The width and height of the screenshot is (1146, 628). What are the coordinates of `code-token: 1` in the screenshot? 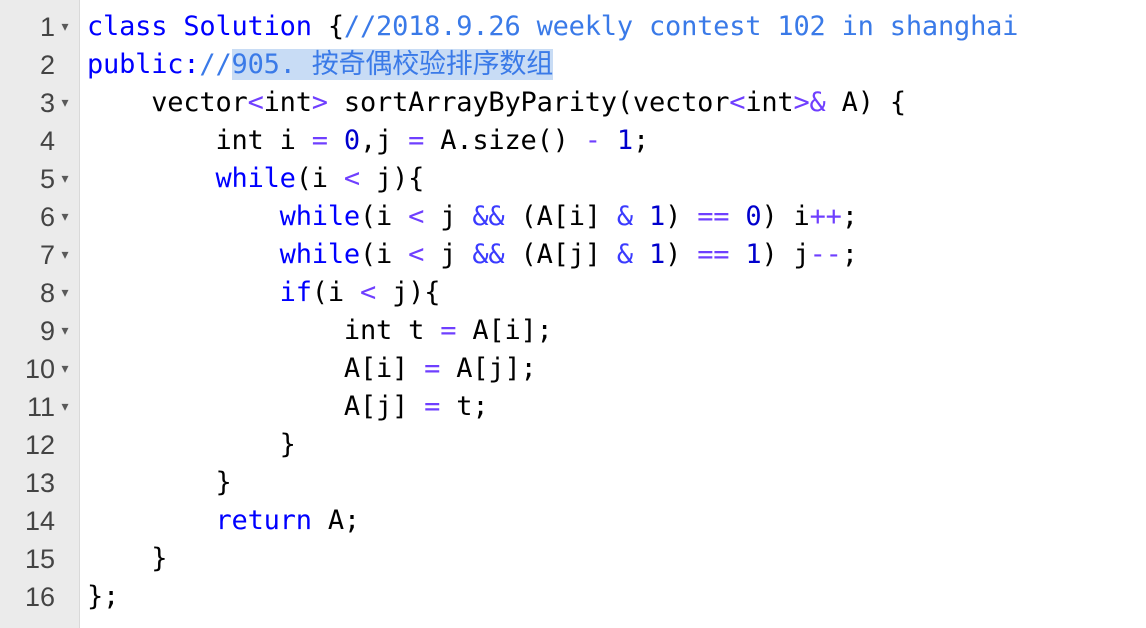 It's located at (753, 254).